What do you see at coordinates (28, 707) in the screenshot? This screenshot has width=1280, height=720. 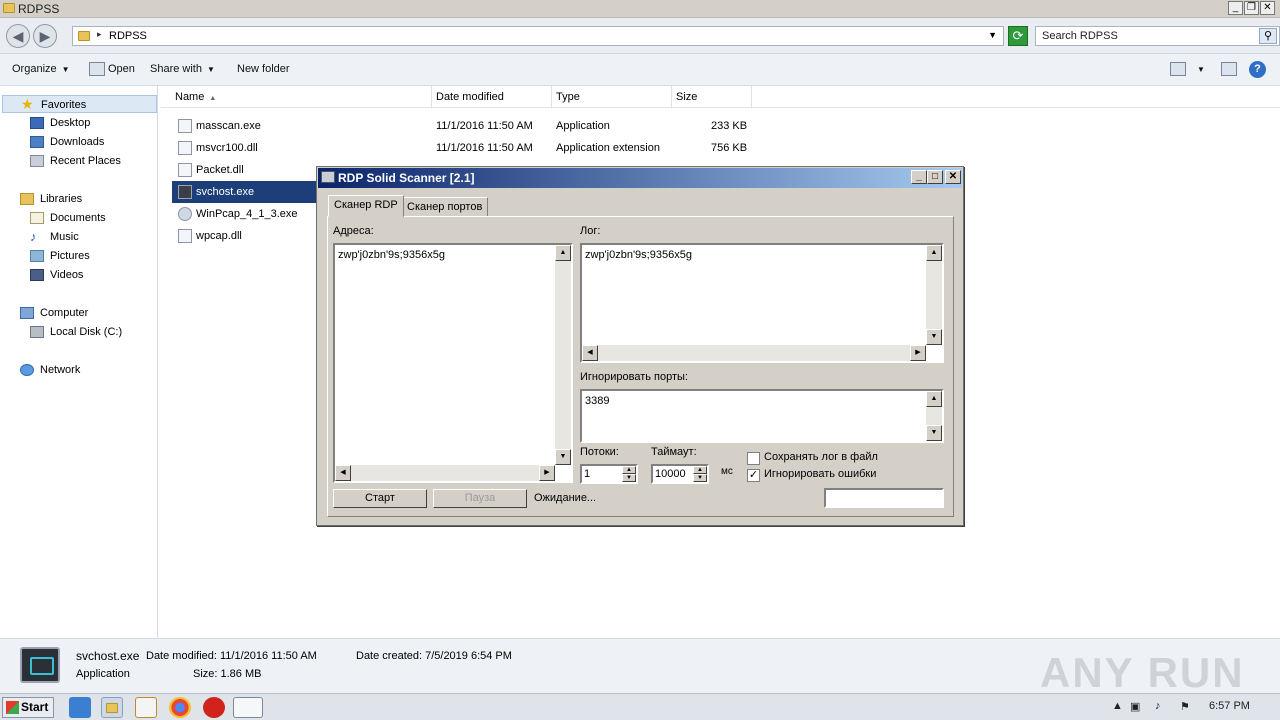 I see `start-button: Start` at bounding box center [28, 707].